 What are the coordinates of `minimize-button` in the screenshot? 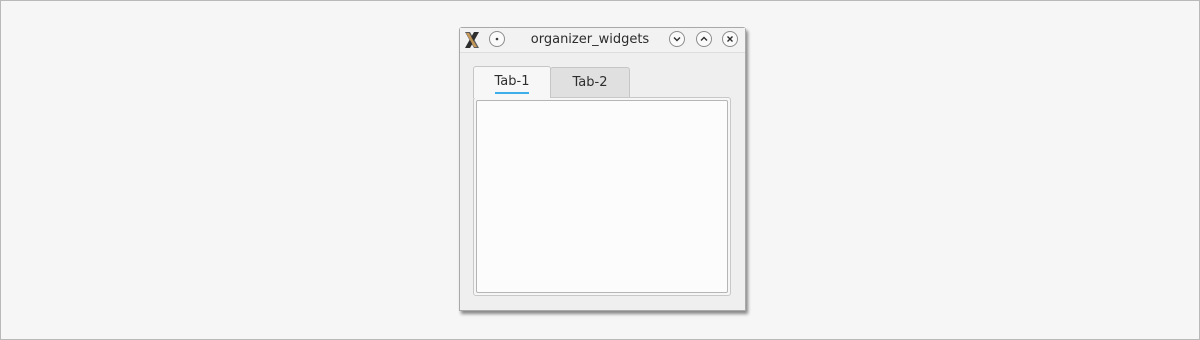 It's located at (677, 39).